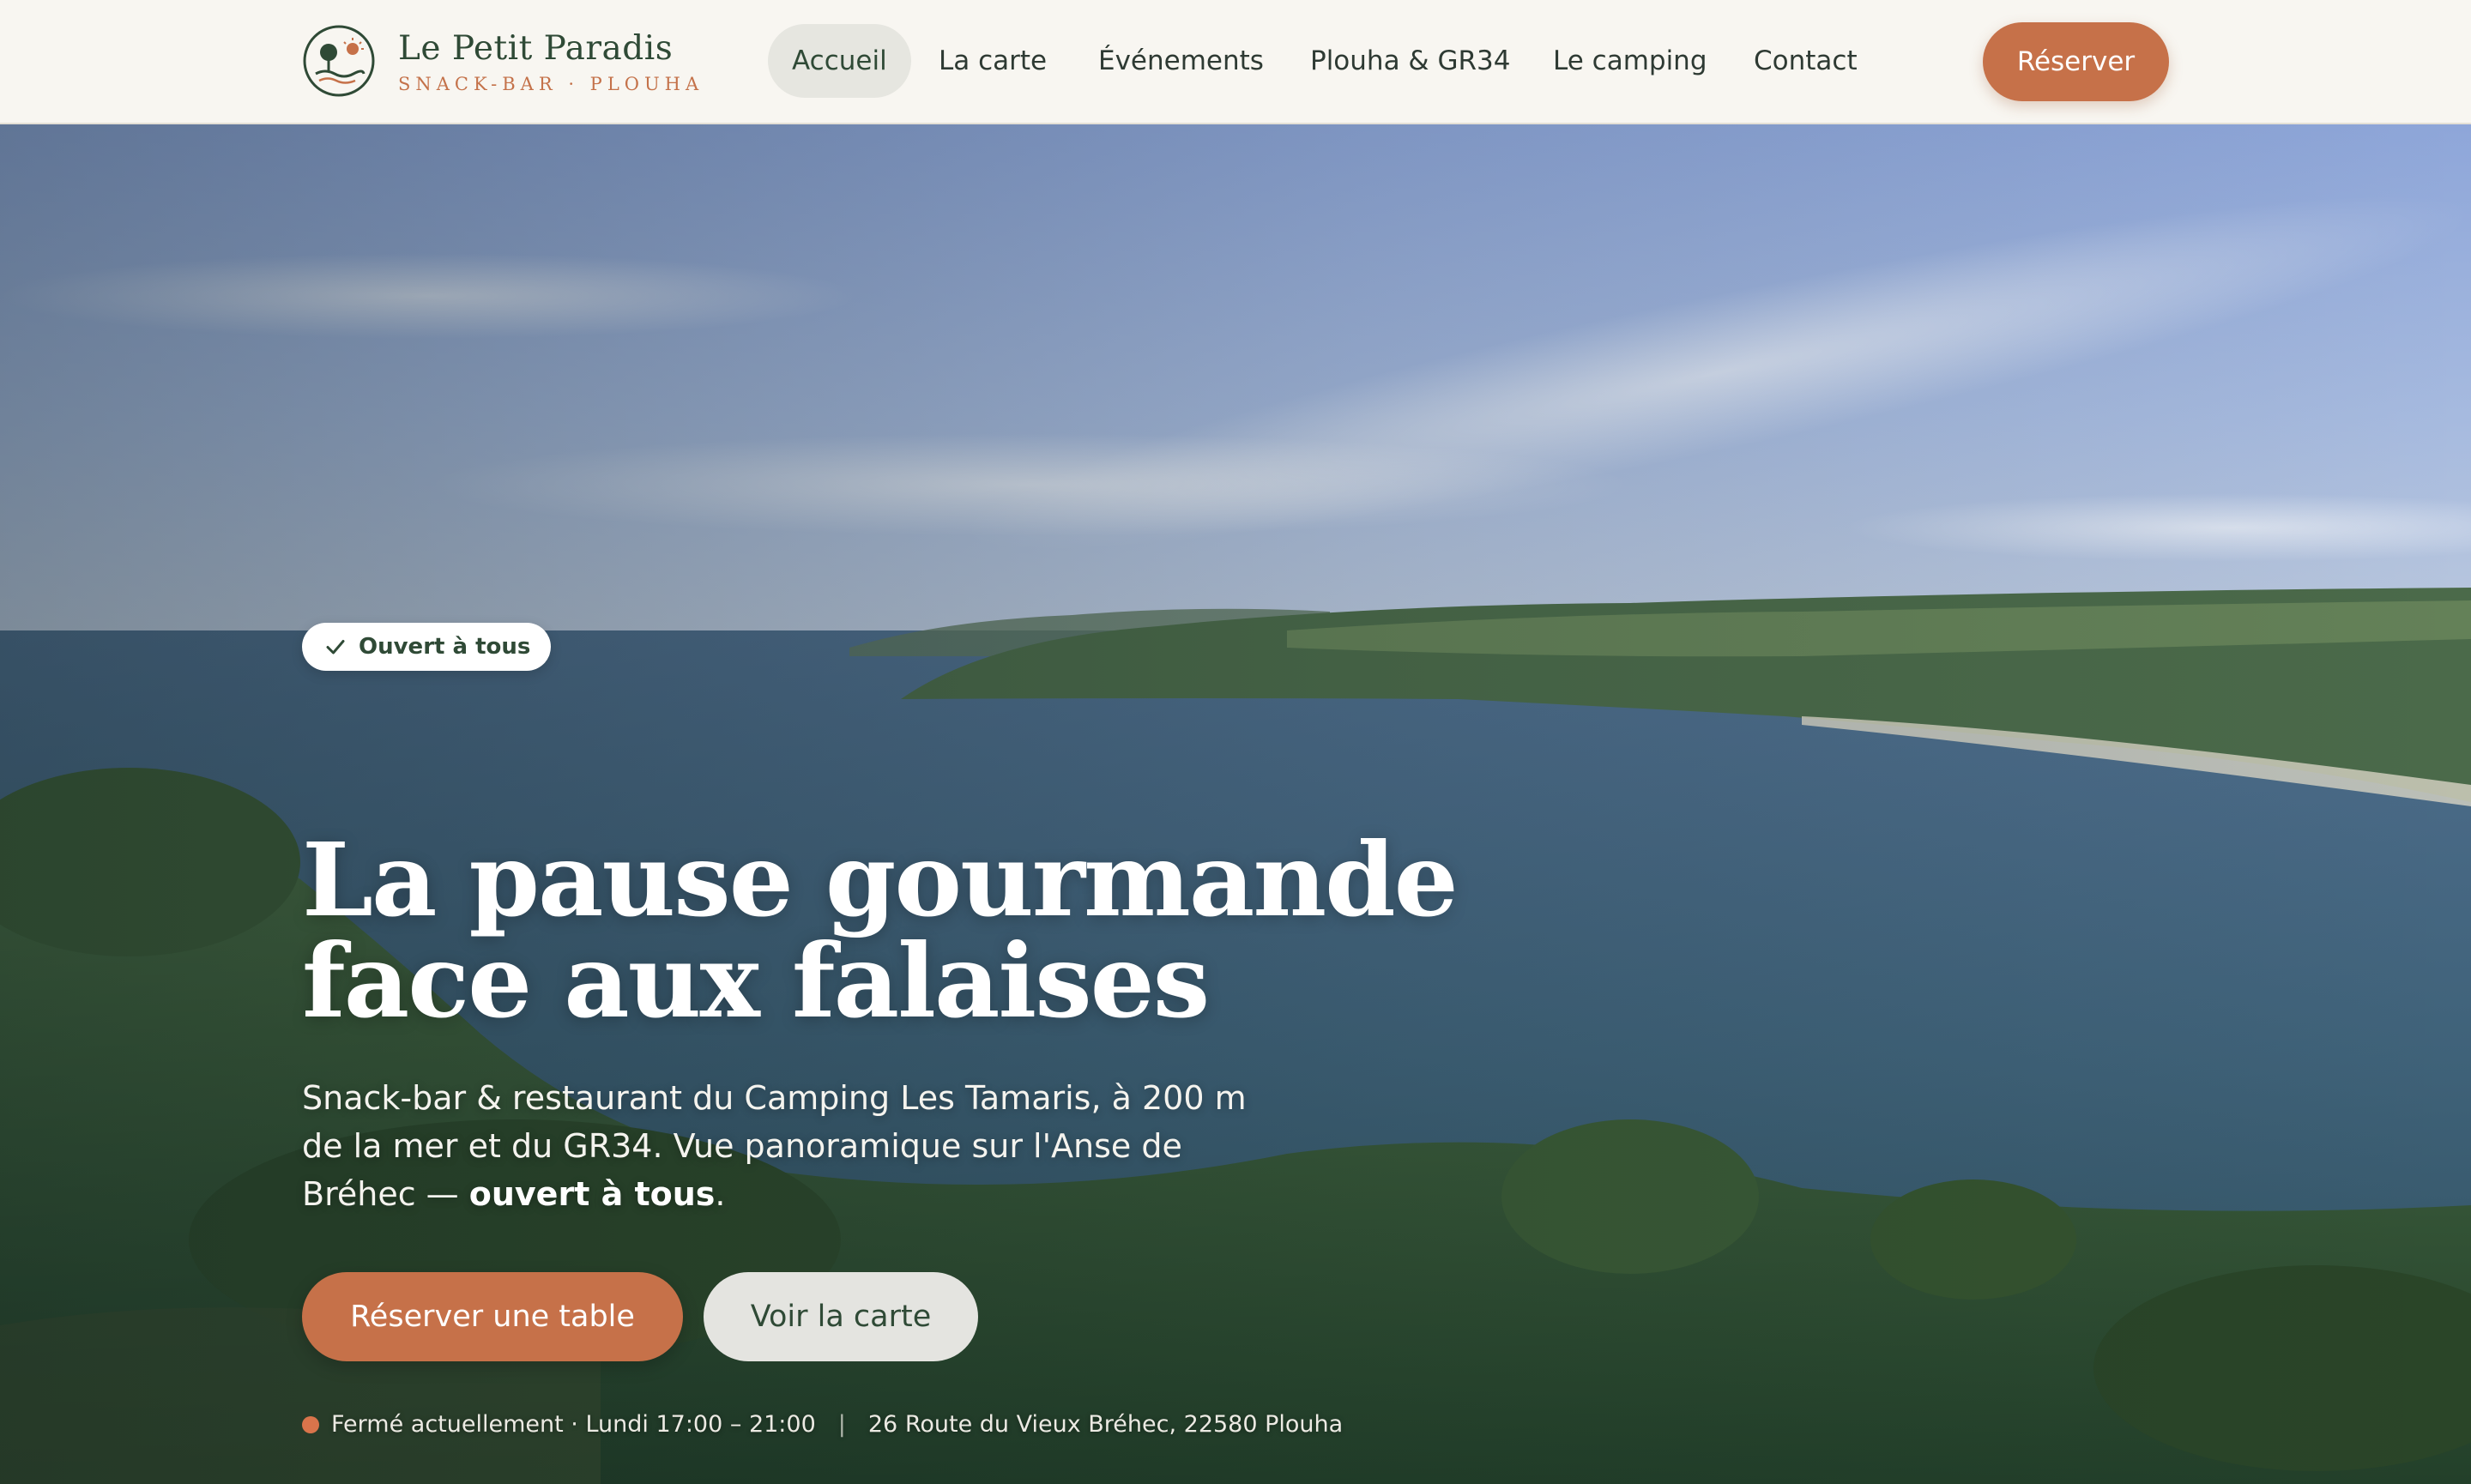  I want to click on view-menu-button: Voir la carte, so click(841, 1316).